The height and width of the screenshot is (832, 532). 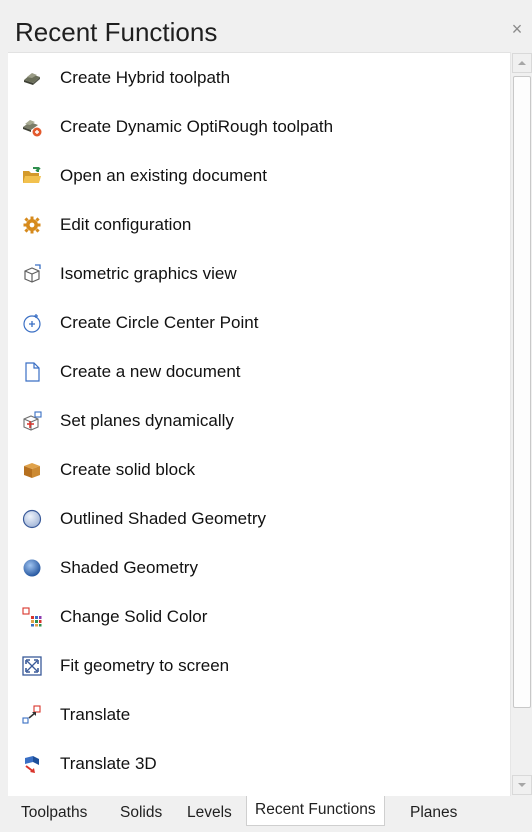 I want to click on translate-3d-icon, so click(x=32, y=764).